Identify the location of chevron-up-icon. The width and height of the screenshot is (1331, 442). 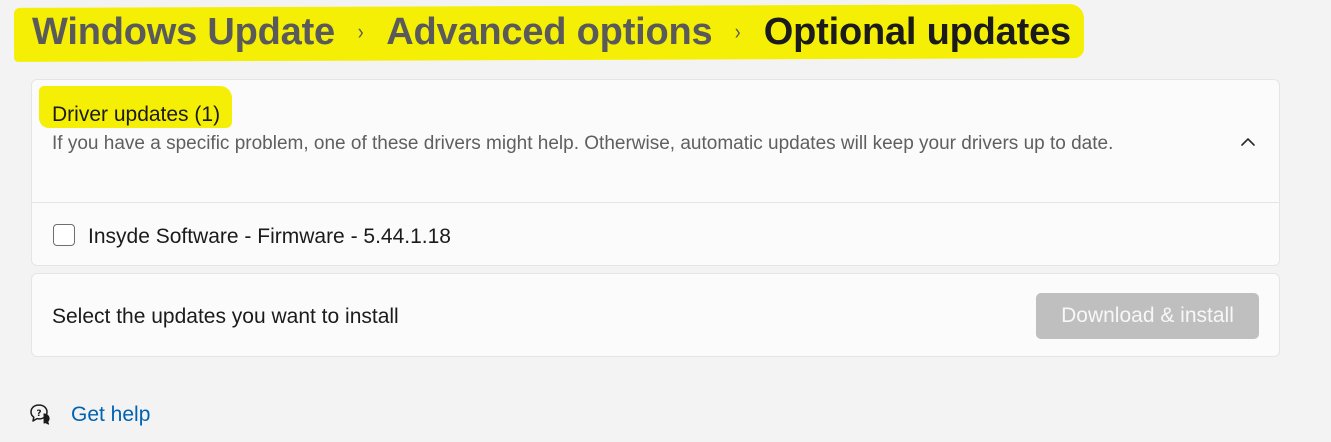
(1248, 142).